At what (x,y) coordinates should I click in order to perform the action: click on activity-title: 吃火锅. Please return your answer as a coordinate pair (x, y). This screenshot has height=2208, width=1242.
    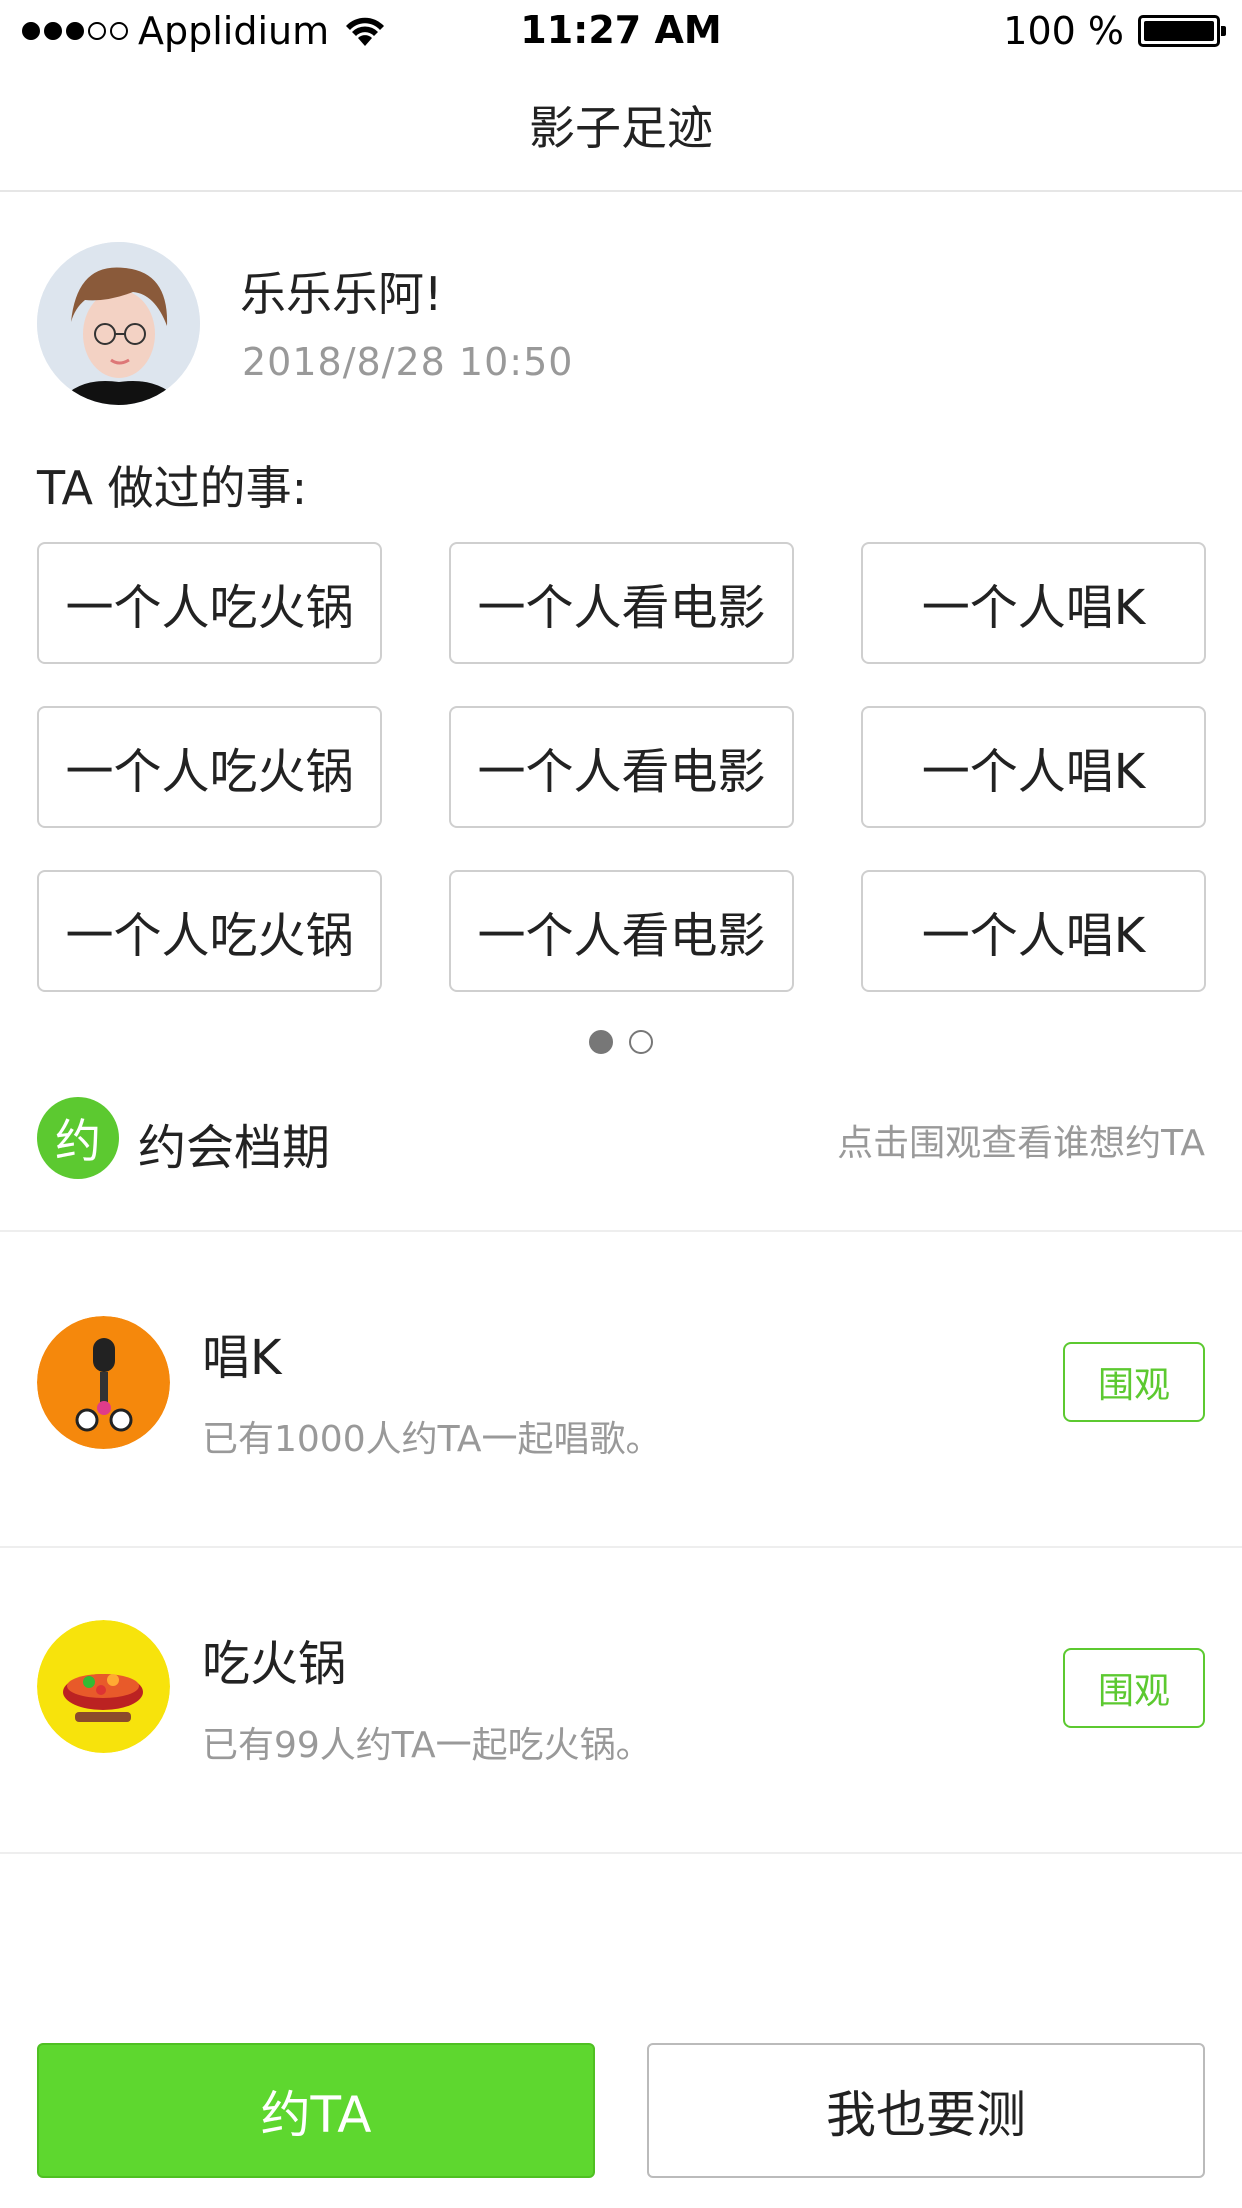
    Looking at the image, I should click on (274, 1664).